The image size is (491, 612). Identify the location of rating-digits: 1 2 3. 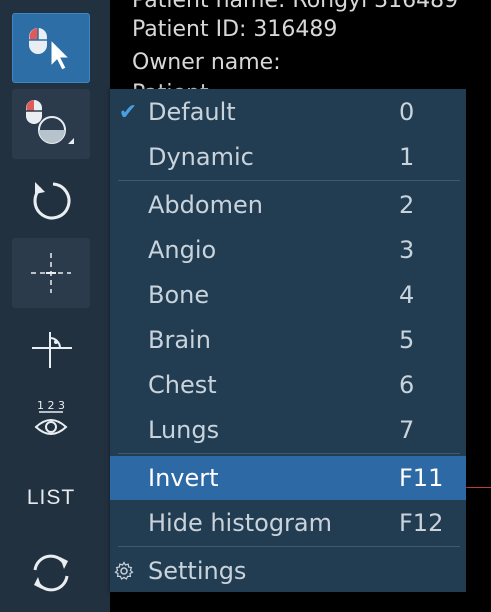
(51, 405).